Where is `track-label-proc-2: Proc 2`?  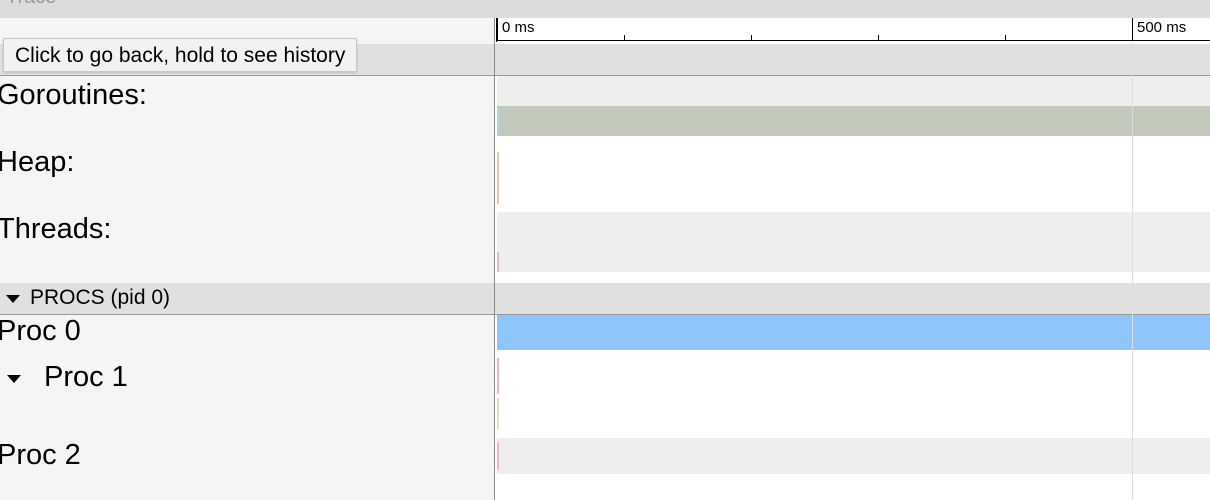 track-label-proc-2: Proc 2 is located at coordinates (40, 455).